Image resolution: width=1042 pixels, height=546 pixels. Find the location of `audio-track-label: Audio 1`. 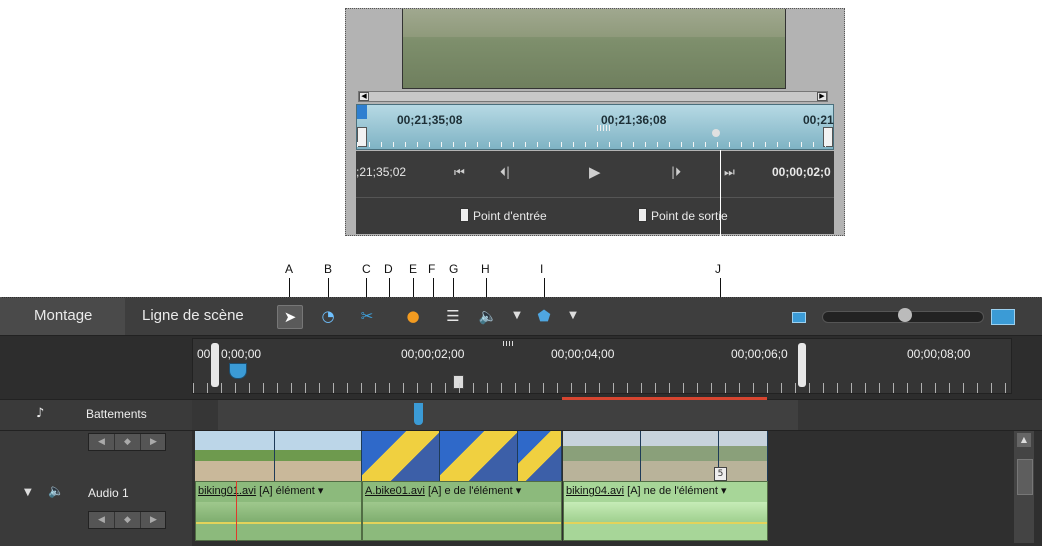

audio-track-label: Audio 1 is located at coordinates (108, 493).